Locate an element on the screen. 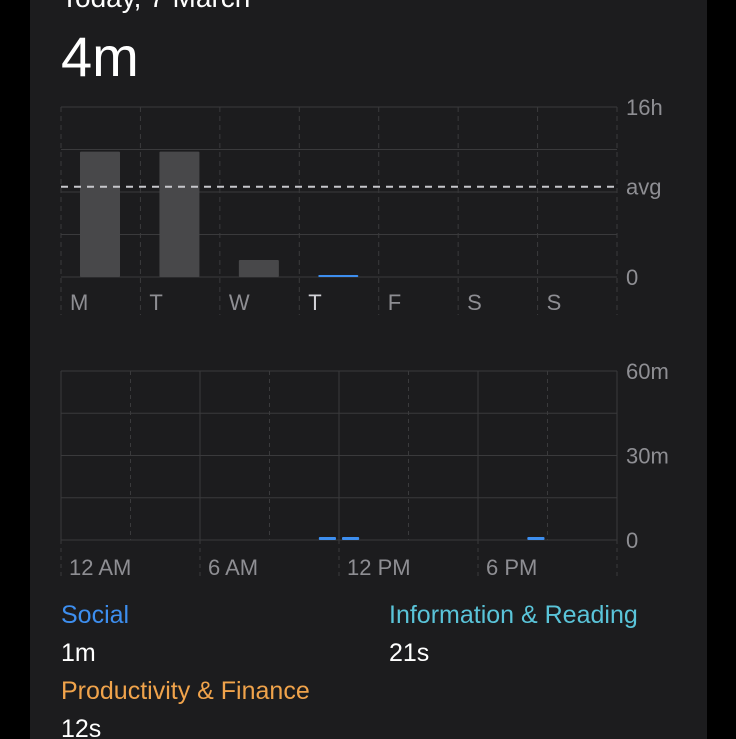 Image resolution: width=736 pixels, height=739 pixels. weekly-day-label: F is located at coordinates (394, 302).